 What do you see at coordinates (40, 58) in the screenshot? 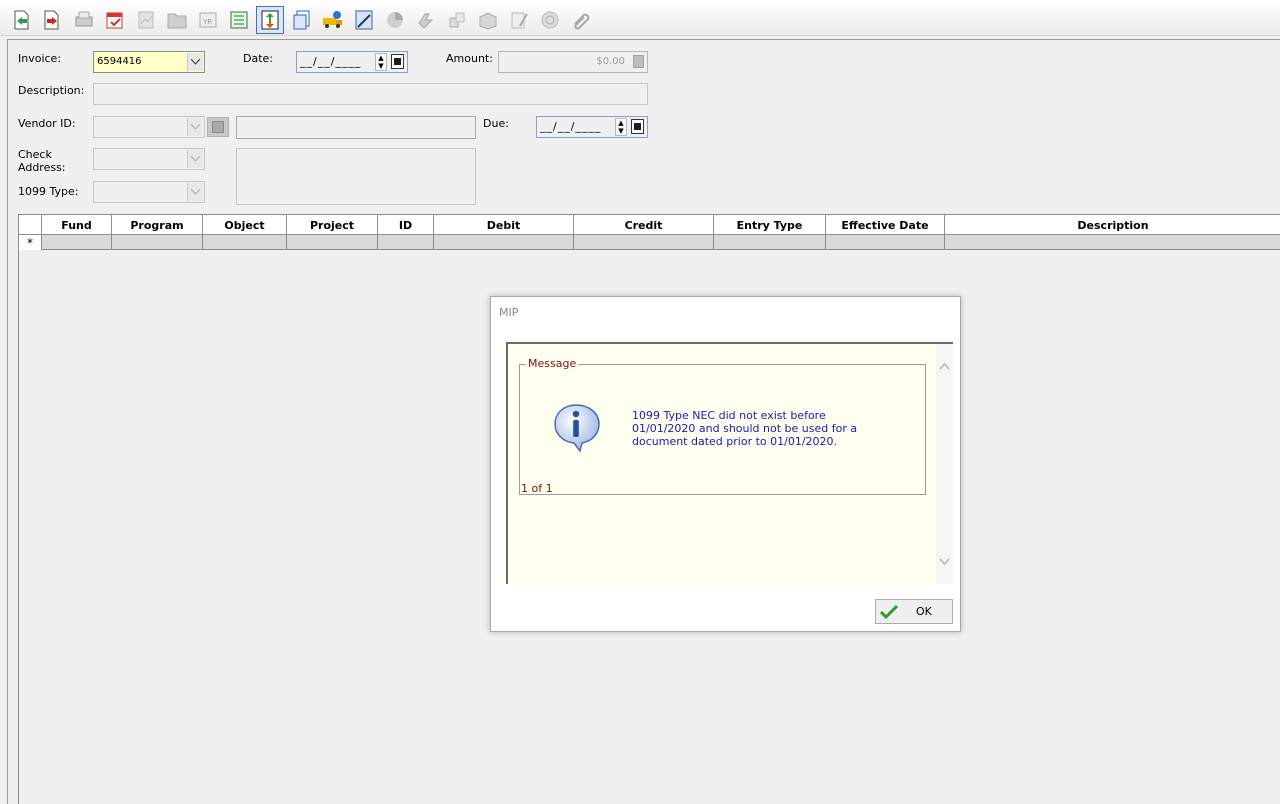
I see `invoice-label: Invoice:` at bounding box center [40, 58].